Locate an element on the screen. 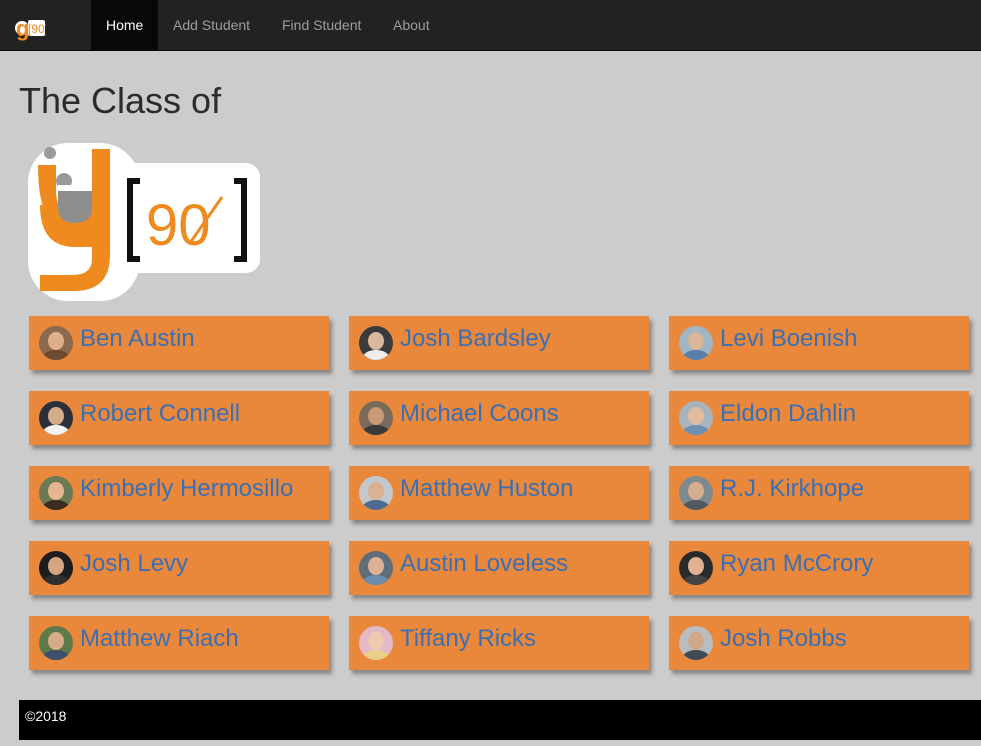  student-card: Josh Bardsley is located at coordinates (499, 343).